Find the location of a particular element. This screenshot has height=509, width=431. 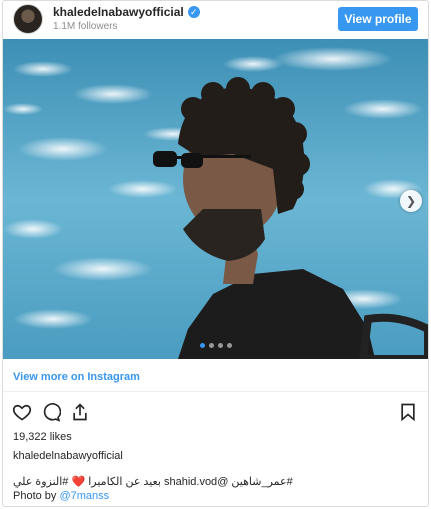

avatar is located at coordinates (28, 19).